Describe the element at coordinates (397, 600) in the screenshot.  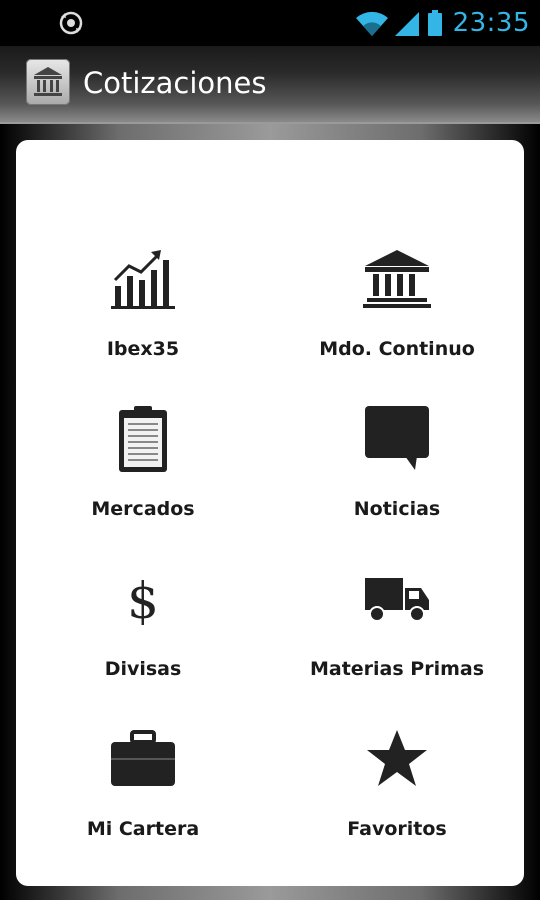
I see `truck-icon` at that location.